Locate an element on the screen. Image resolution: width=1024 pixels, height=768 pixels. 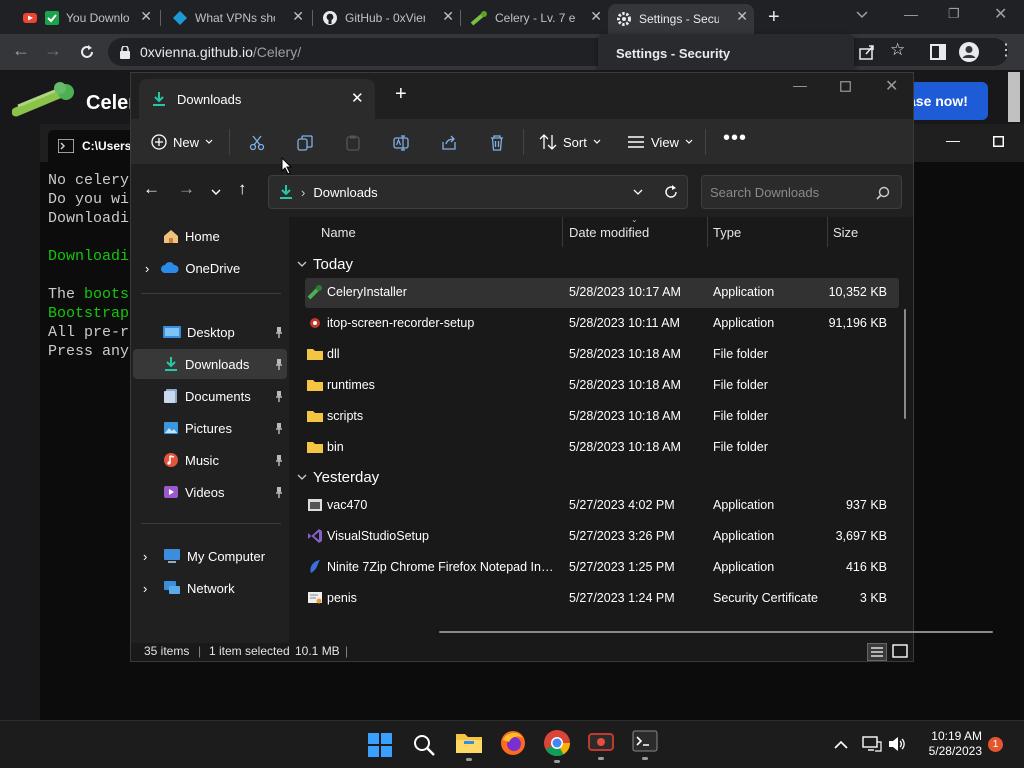
explorer-tab: Downloads ✕ is located at coordinates (257, 99).